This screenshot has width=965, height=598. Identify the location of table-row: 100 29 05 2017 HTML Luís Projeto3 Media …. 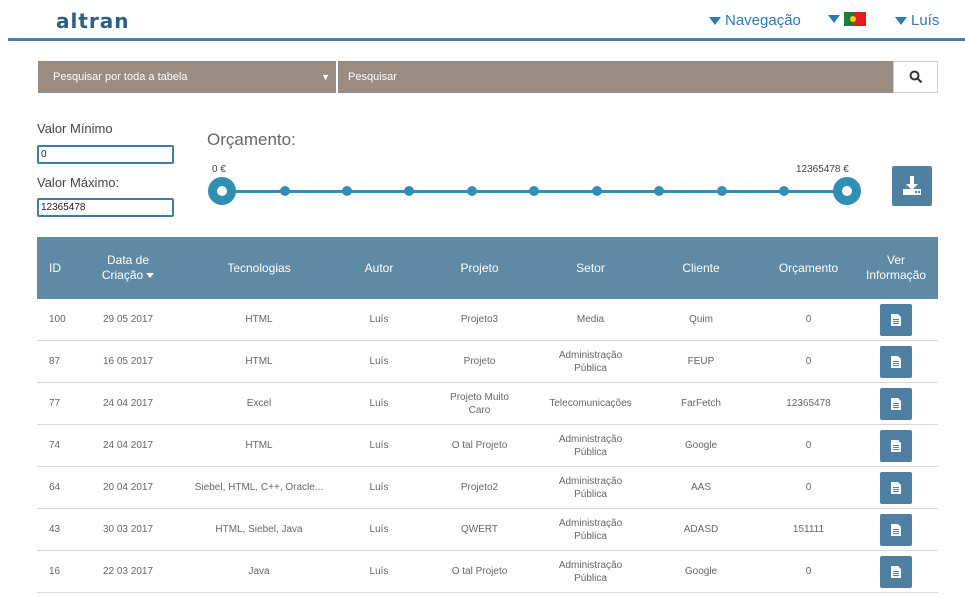
(487, 320).